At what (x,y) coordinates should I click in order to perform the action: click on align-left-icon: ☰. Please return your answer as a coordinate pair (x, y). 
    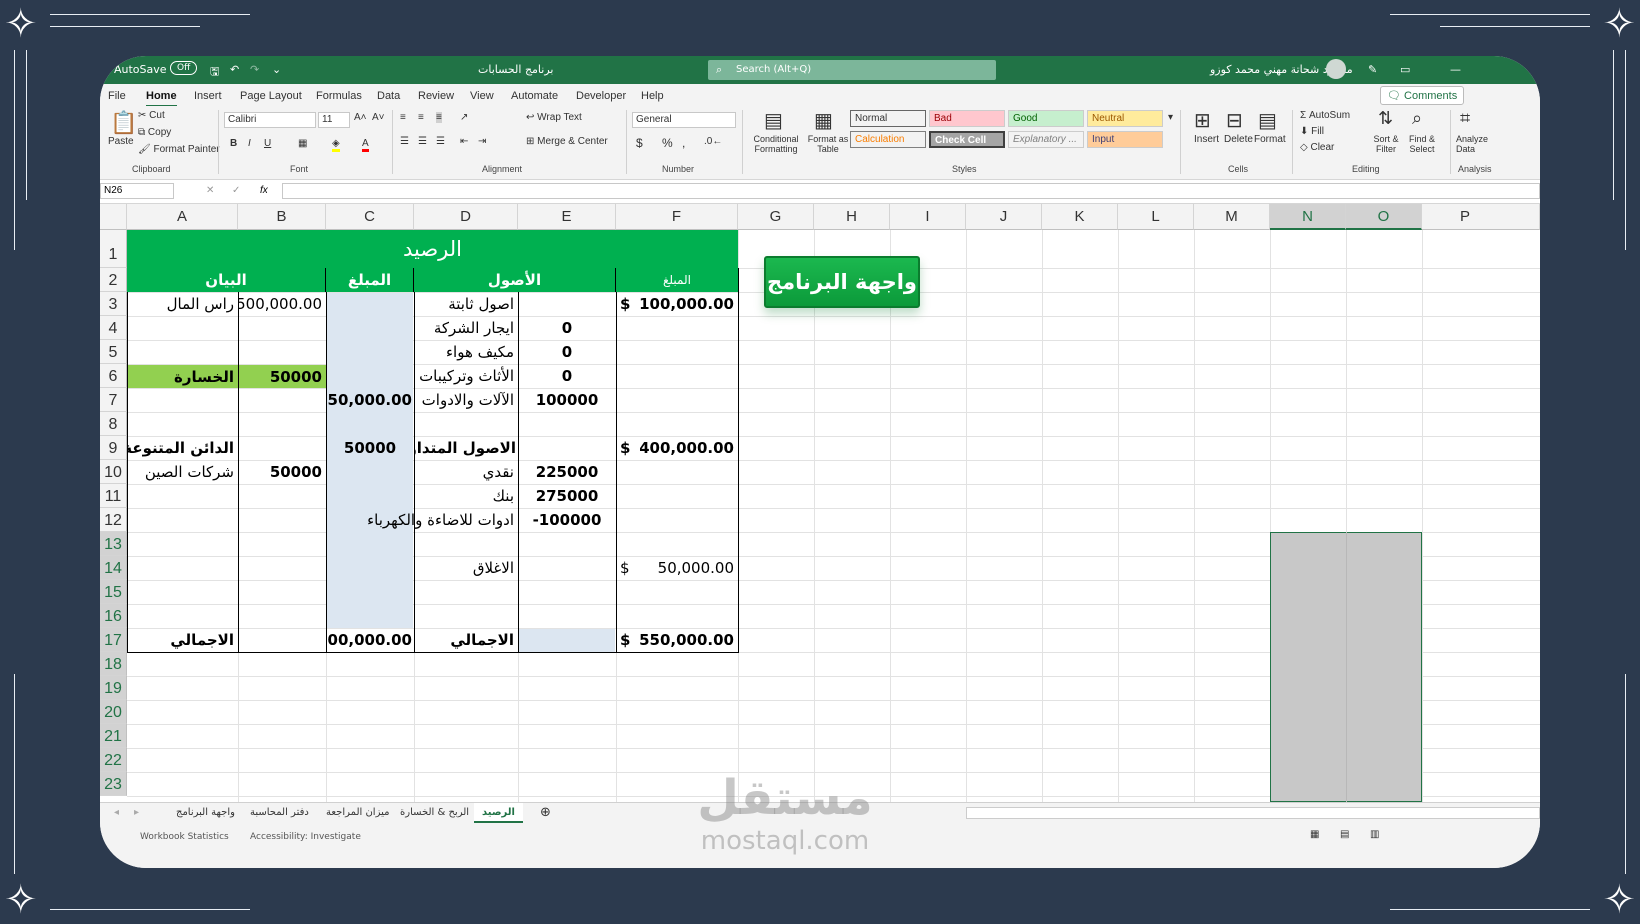
    Looking at the image, I should click on (404, 141).